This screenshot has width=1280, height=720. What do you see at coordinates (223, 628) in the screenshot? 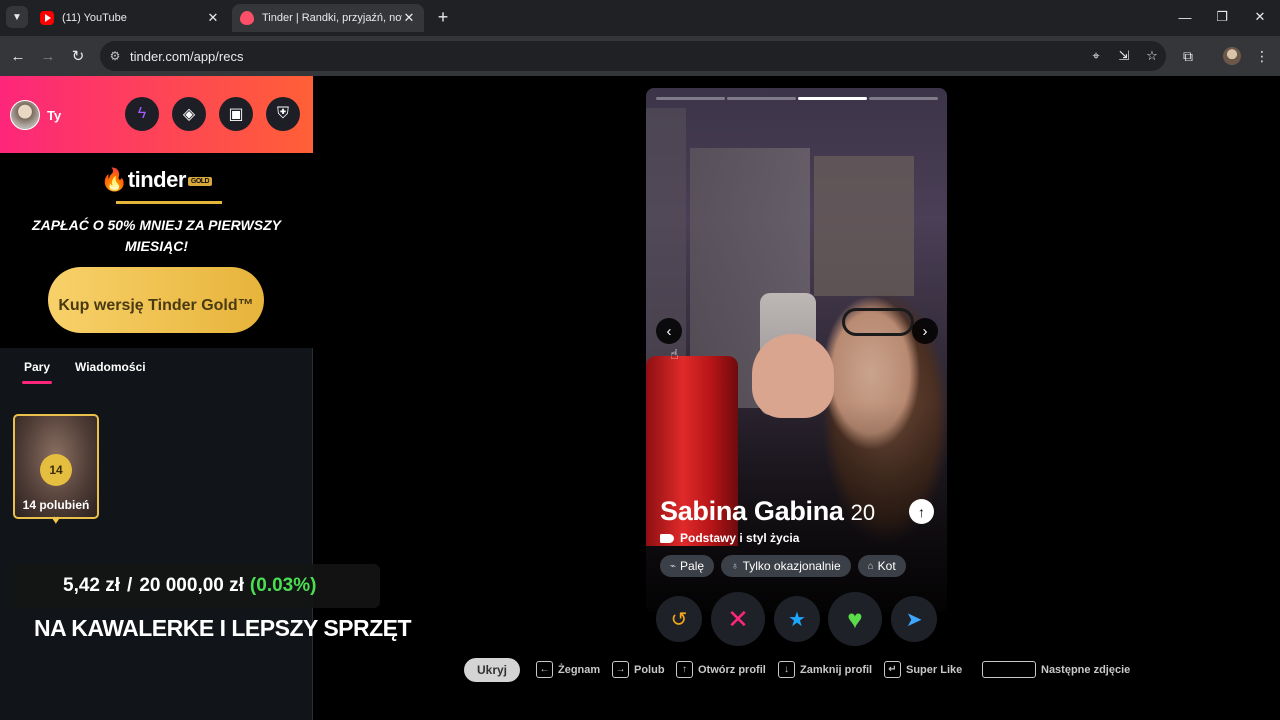
I see `stream-banner: NA KAWALERKE I LEPSZY SPRZĘT` at bounding box center [223, 628].